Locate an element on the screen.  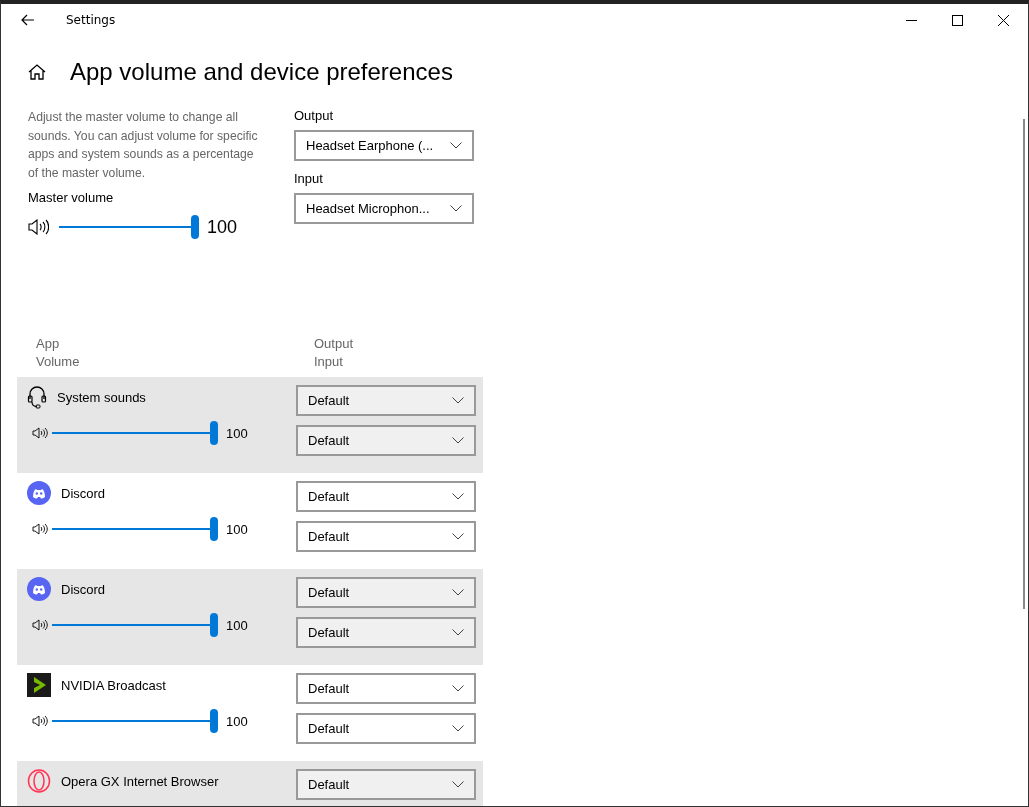
scrollbar is located at coordinates (1024, 364).